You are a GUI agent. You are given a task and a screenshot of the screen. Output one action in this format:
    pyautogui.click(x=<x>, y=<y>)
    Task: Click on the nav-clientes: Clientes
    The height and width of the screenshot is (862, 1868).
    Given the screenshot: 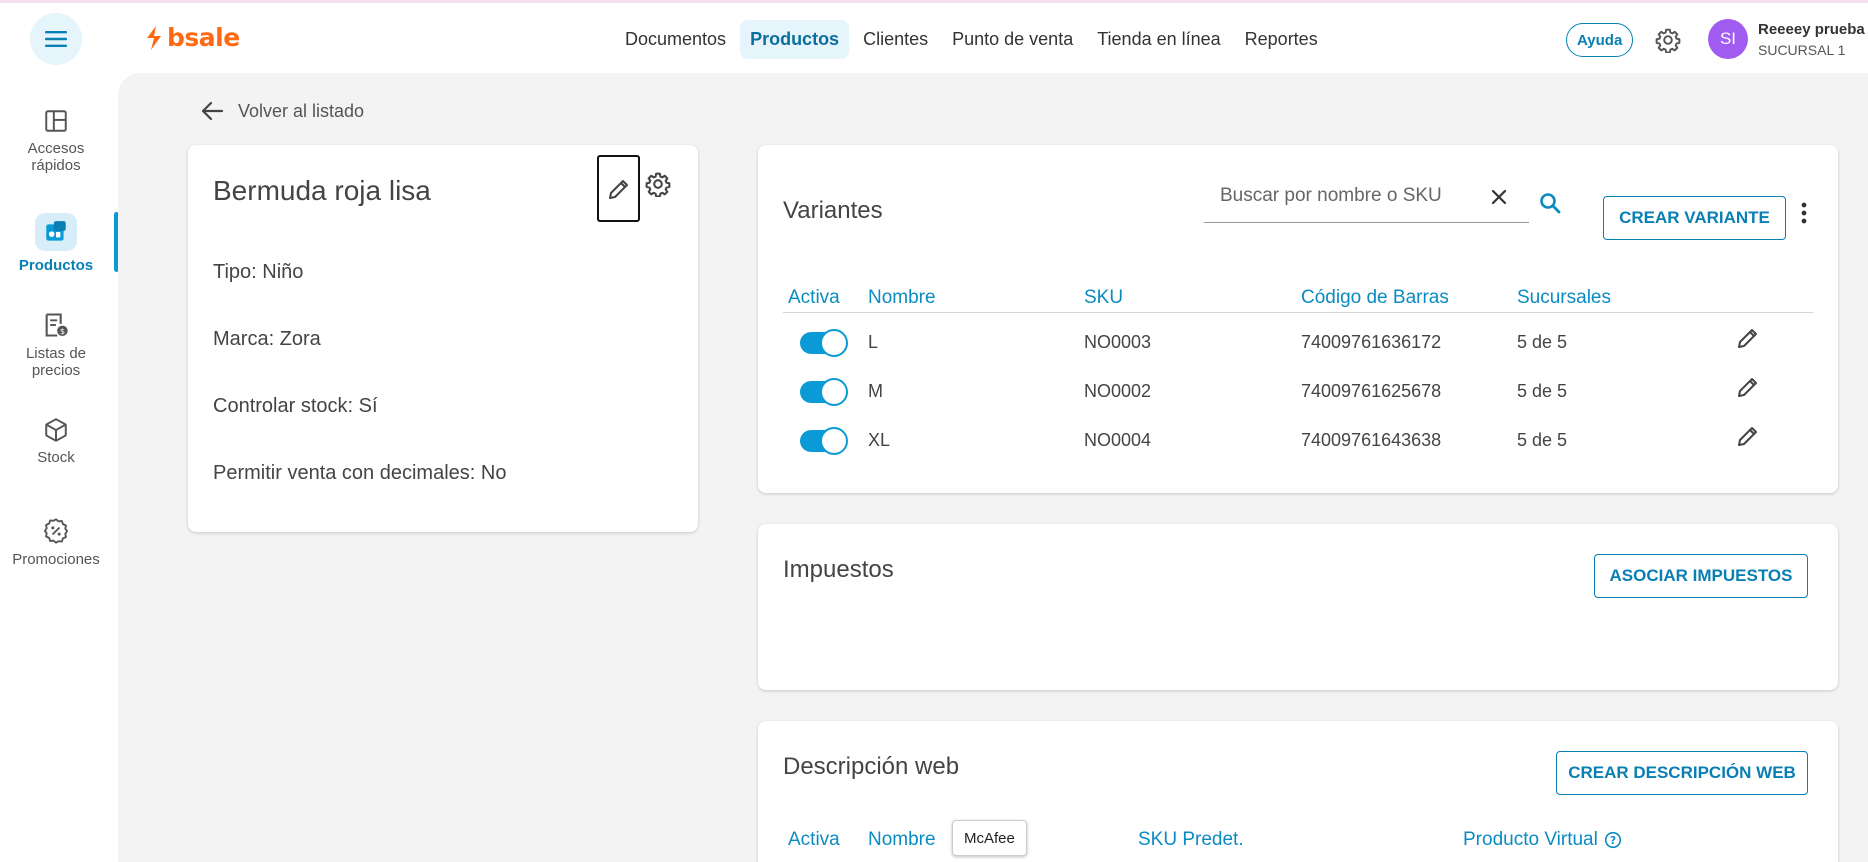 What is the action you would take?
    pyautogui.click(x=895, y=39)
    